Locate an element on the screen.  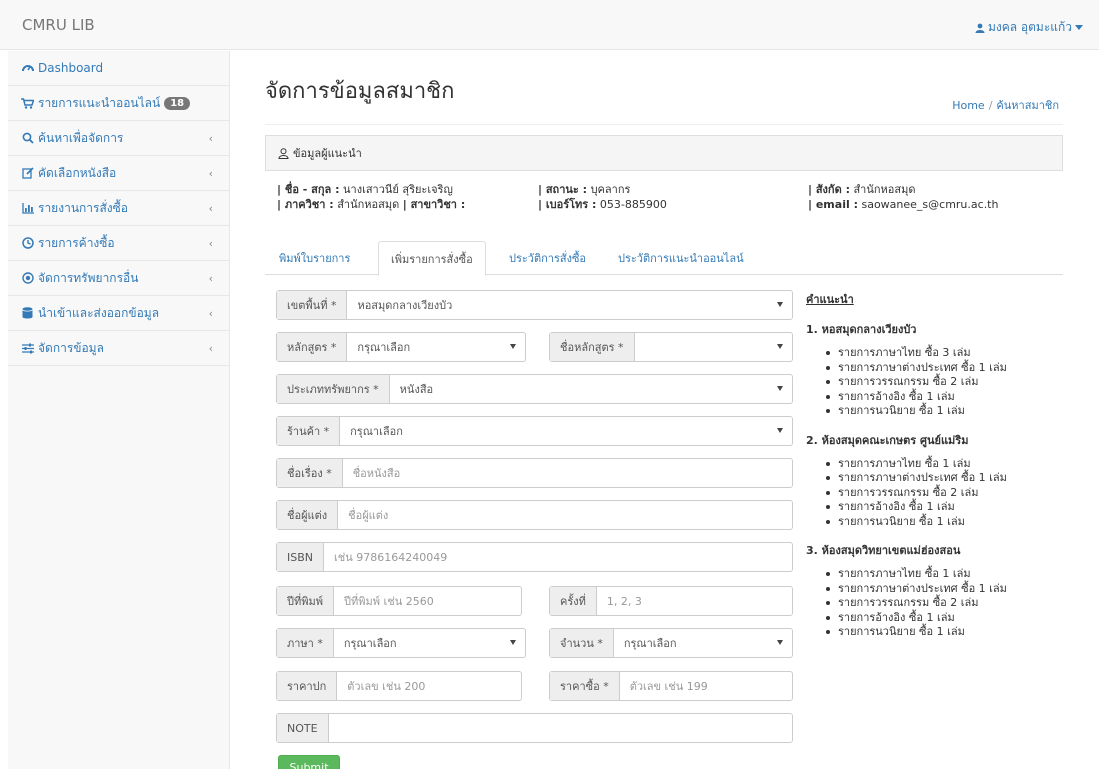
quantity-select: จำนวน * กรุณาเลือก is located at coordinates (671, 643).